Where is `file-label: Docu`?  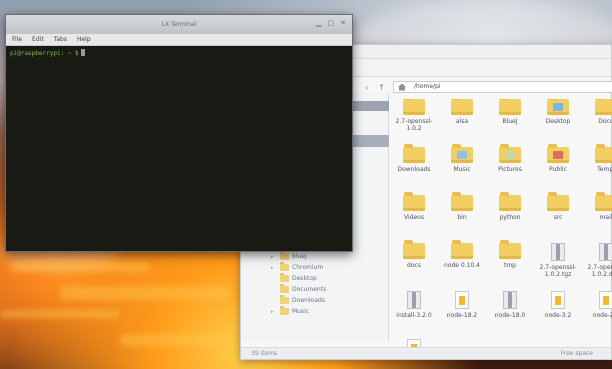
file-label: Docu is located at coordinates (605, 121).